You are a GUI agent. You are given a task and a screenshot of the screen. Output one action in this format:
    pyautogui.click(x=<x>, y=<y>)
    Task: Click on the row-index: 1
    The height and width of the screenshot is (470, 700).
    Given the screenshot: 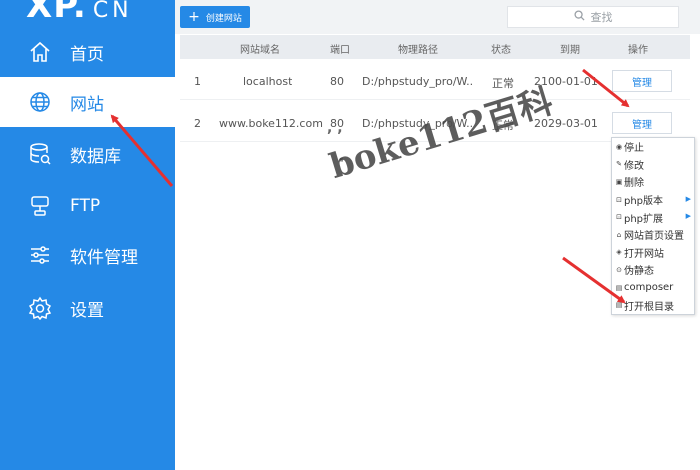 What is the action you would take?
    pyautogui.click(x=197, y=81)
    